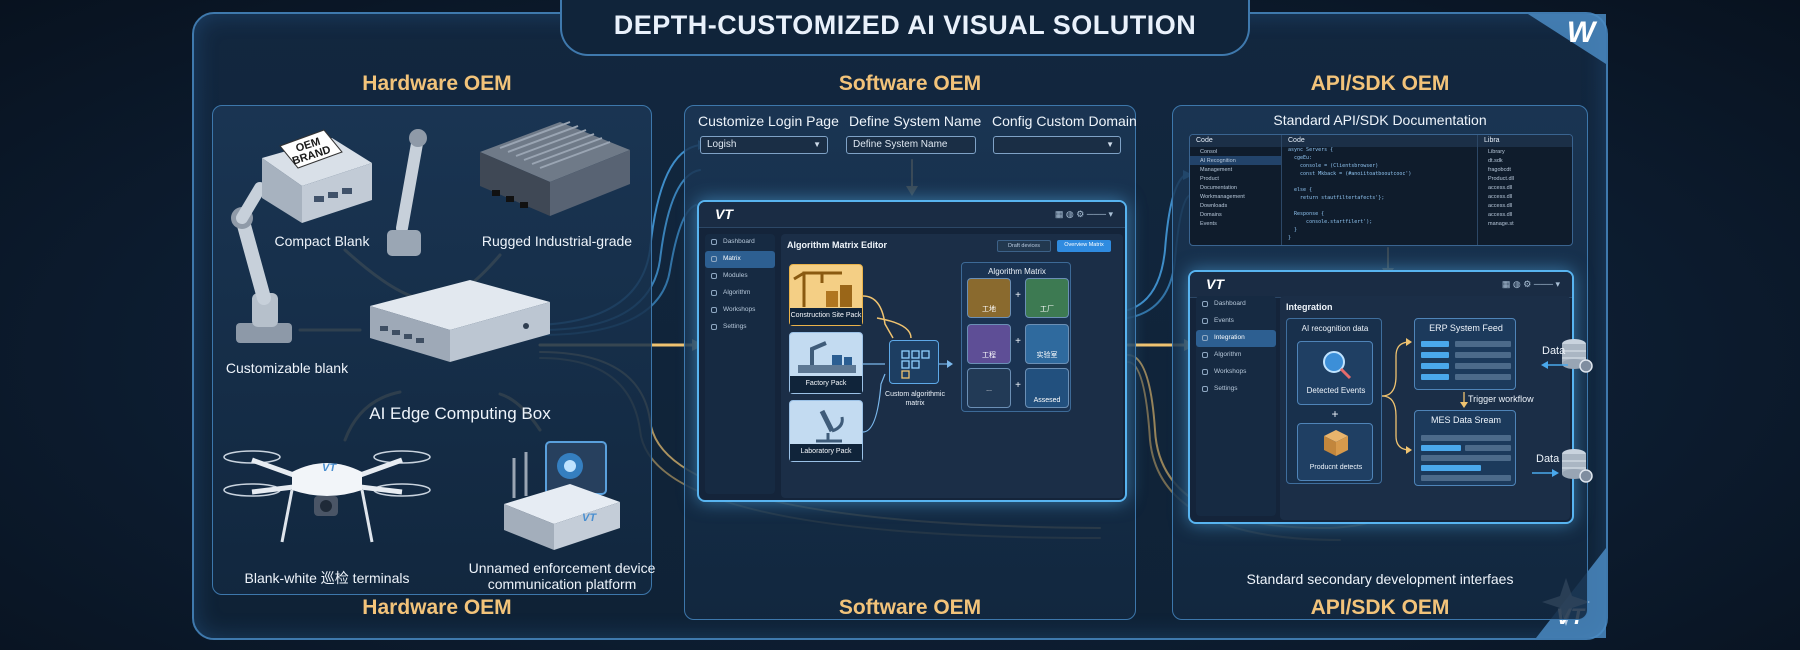 This screenshot has width=1800, height=650. I want to click on sidebar-item-label: Dashboard, so click(739, 241).